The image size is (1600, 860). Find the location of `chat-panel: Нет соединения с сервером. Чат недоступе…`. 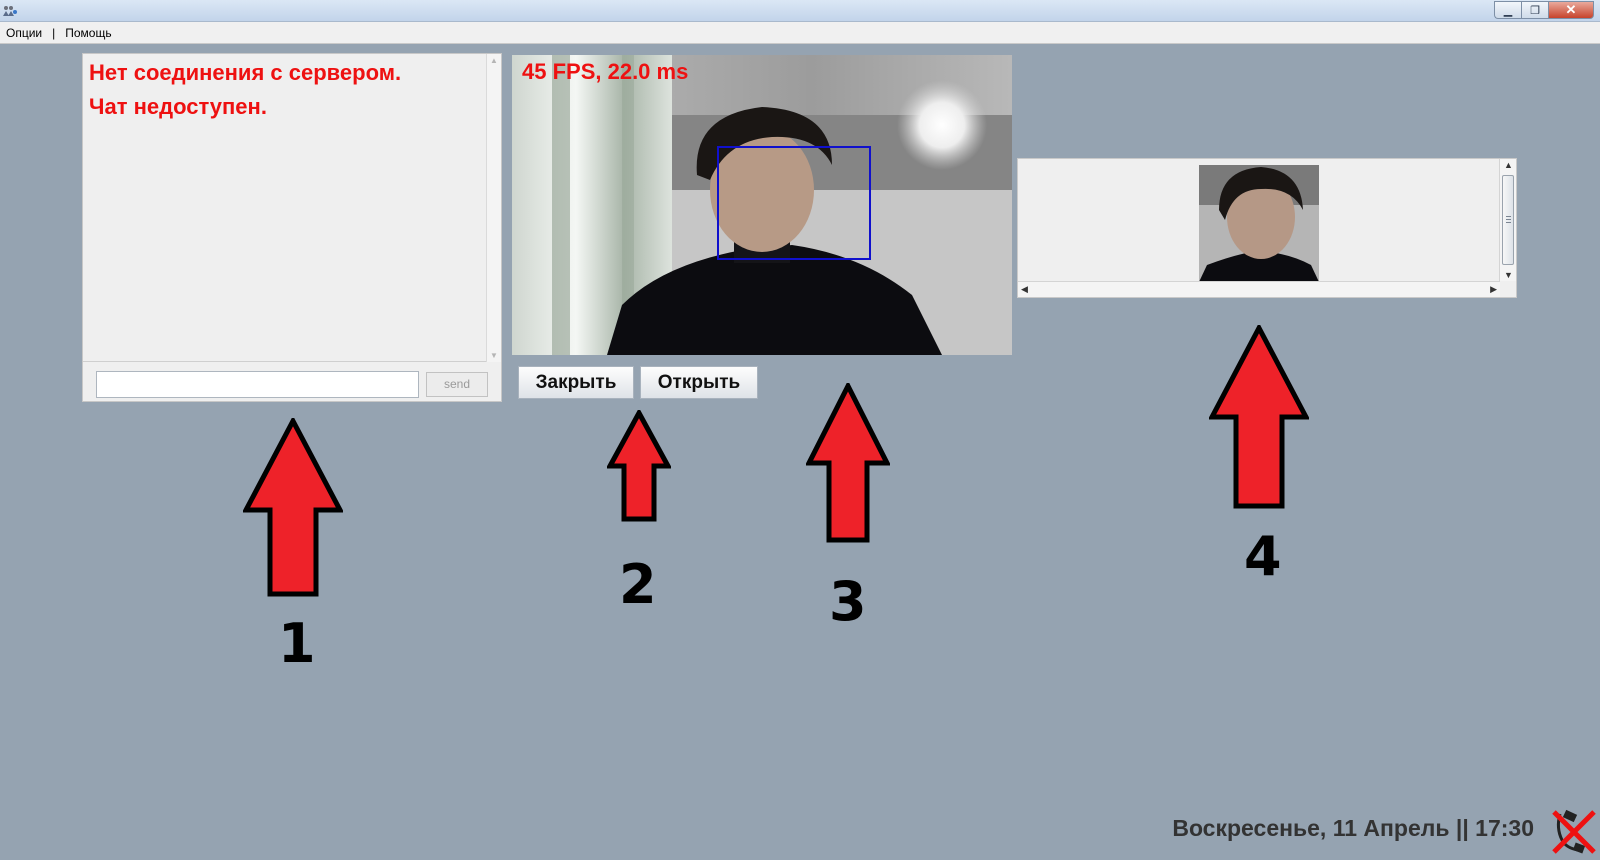

chat-panel: Нет соединения с сервером. Чат недоступе… is located at coordinates (292, 227).